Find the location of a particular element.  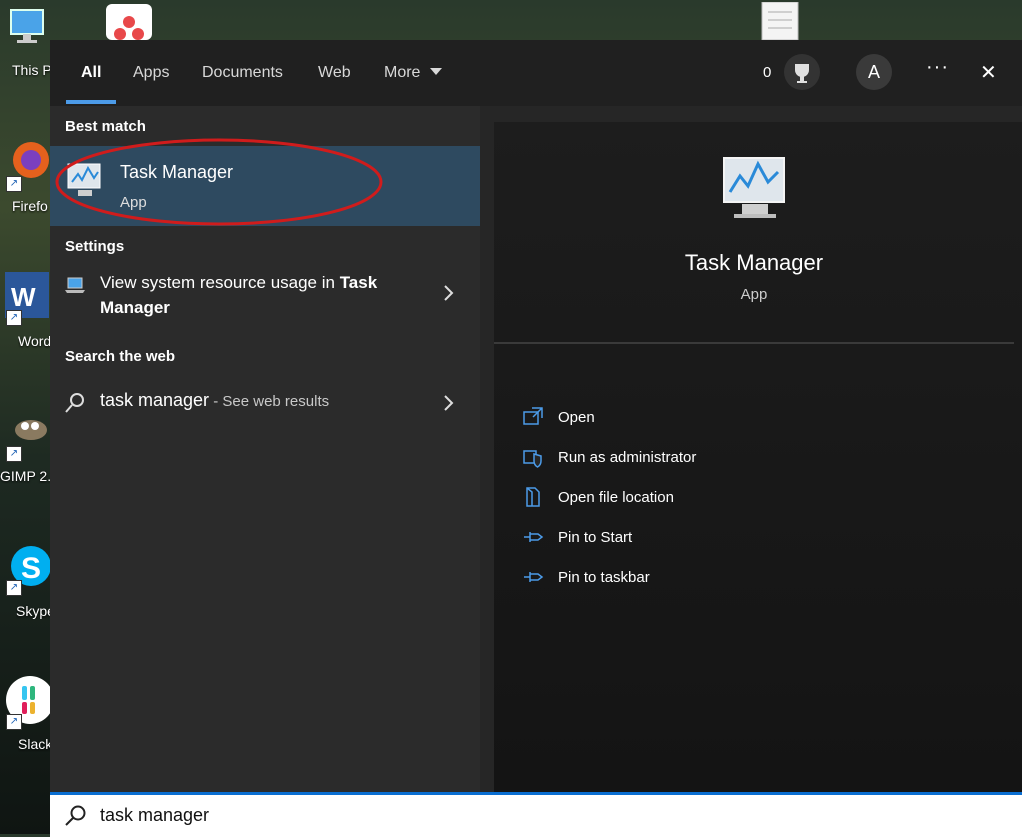

caret-down-icon is located at coordinates (435, 71).